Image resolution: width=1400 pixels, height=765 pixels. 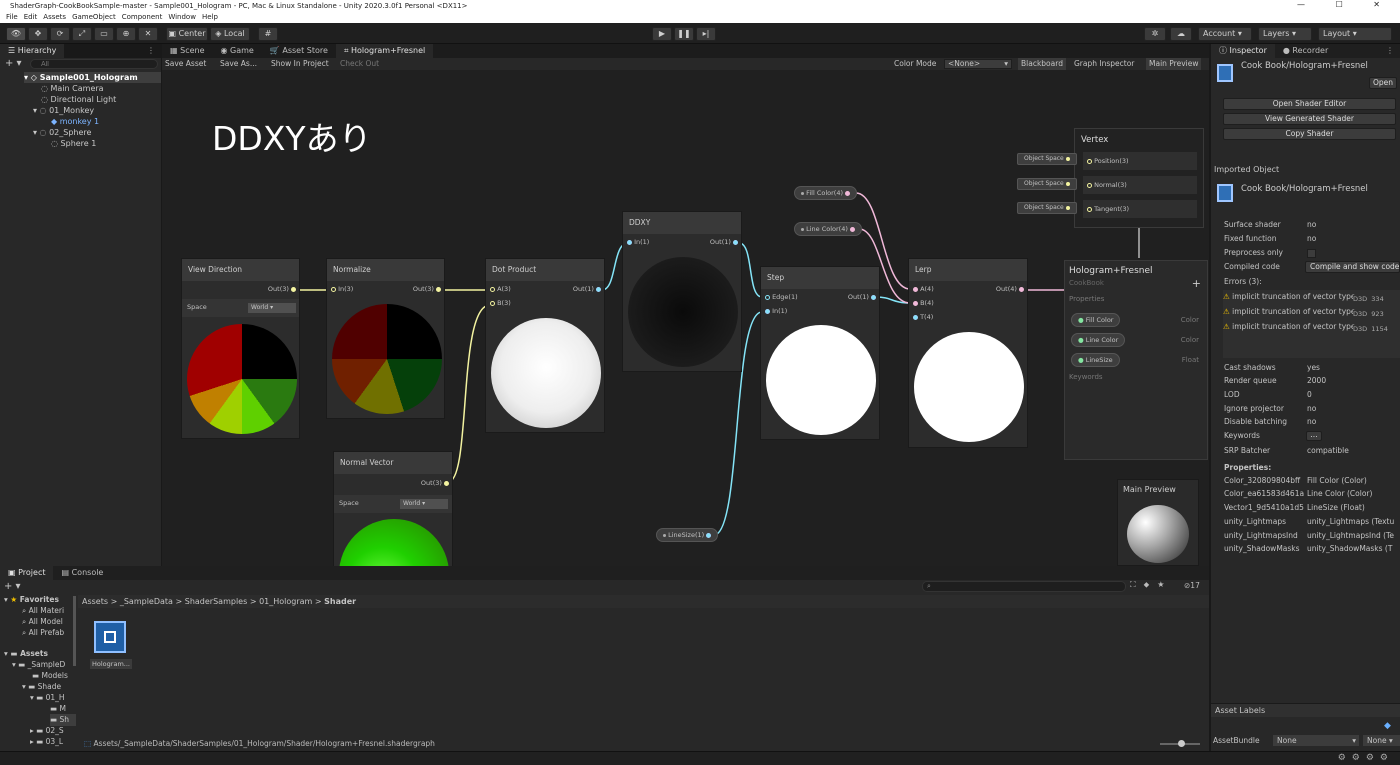 I want to click on menu-help: Help, so click(x=210, y=17).